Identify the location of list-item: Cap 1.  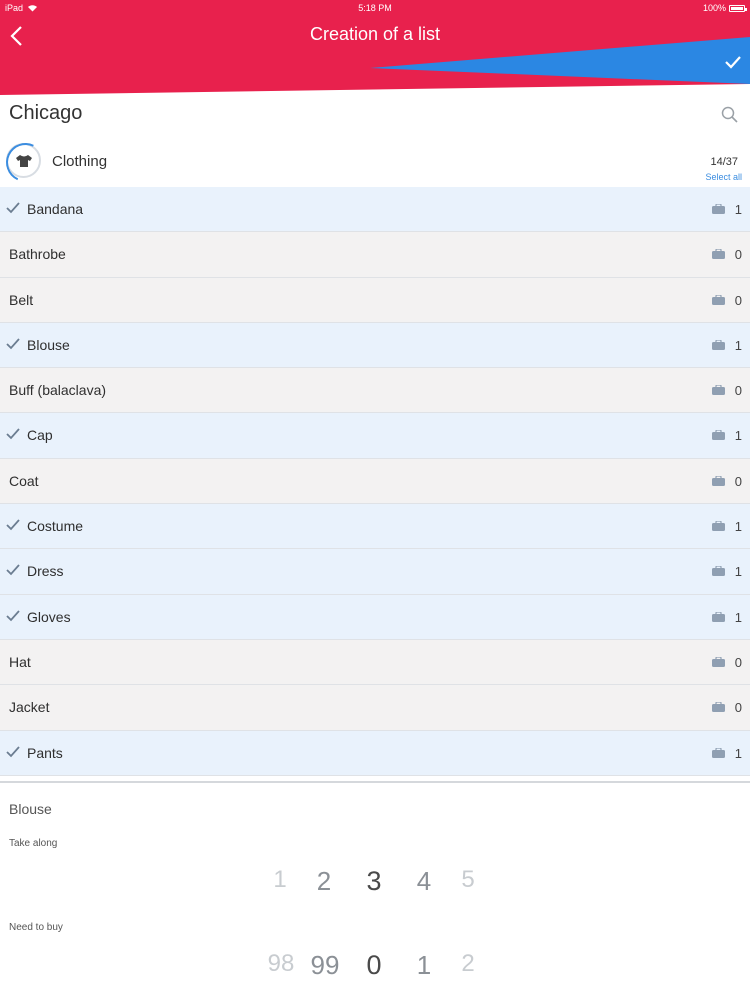
(375, 436).